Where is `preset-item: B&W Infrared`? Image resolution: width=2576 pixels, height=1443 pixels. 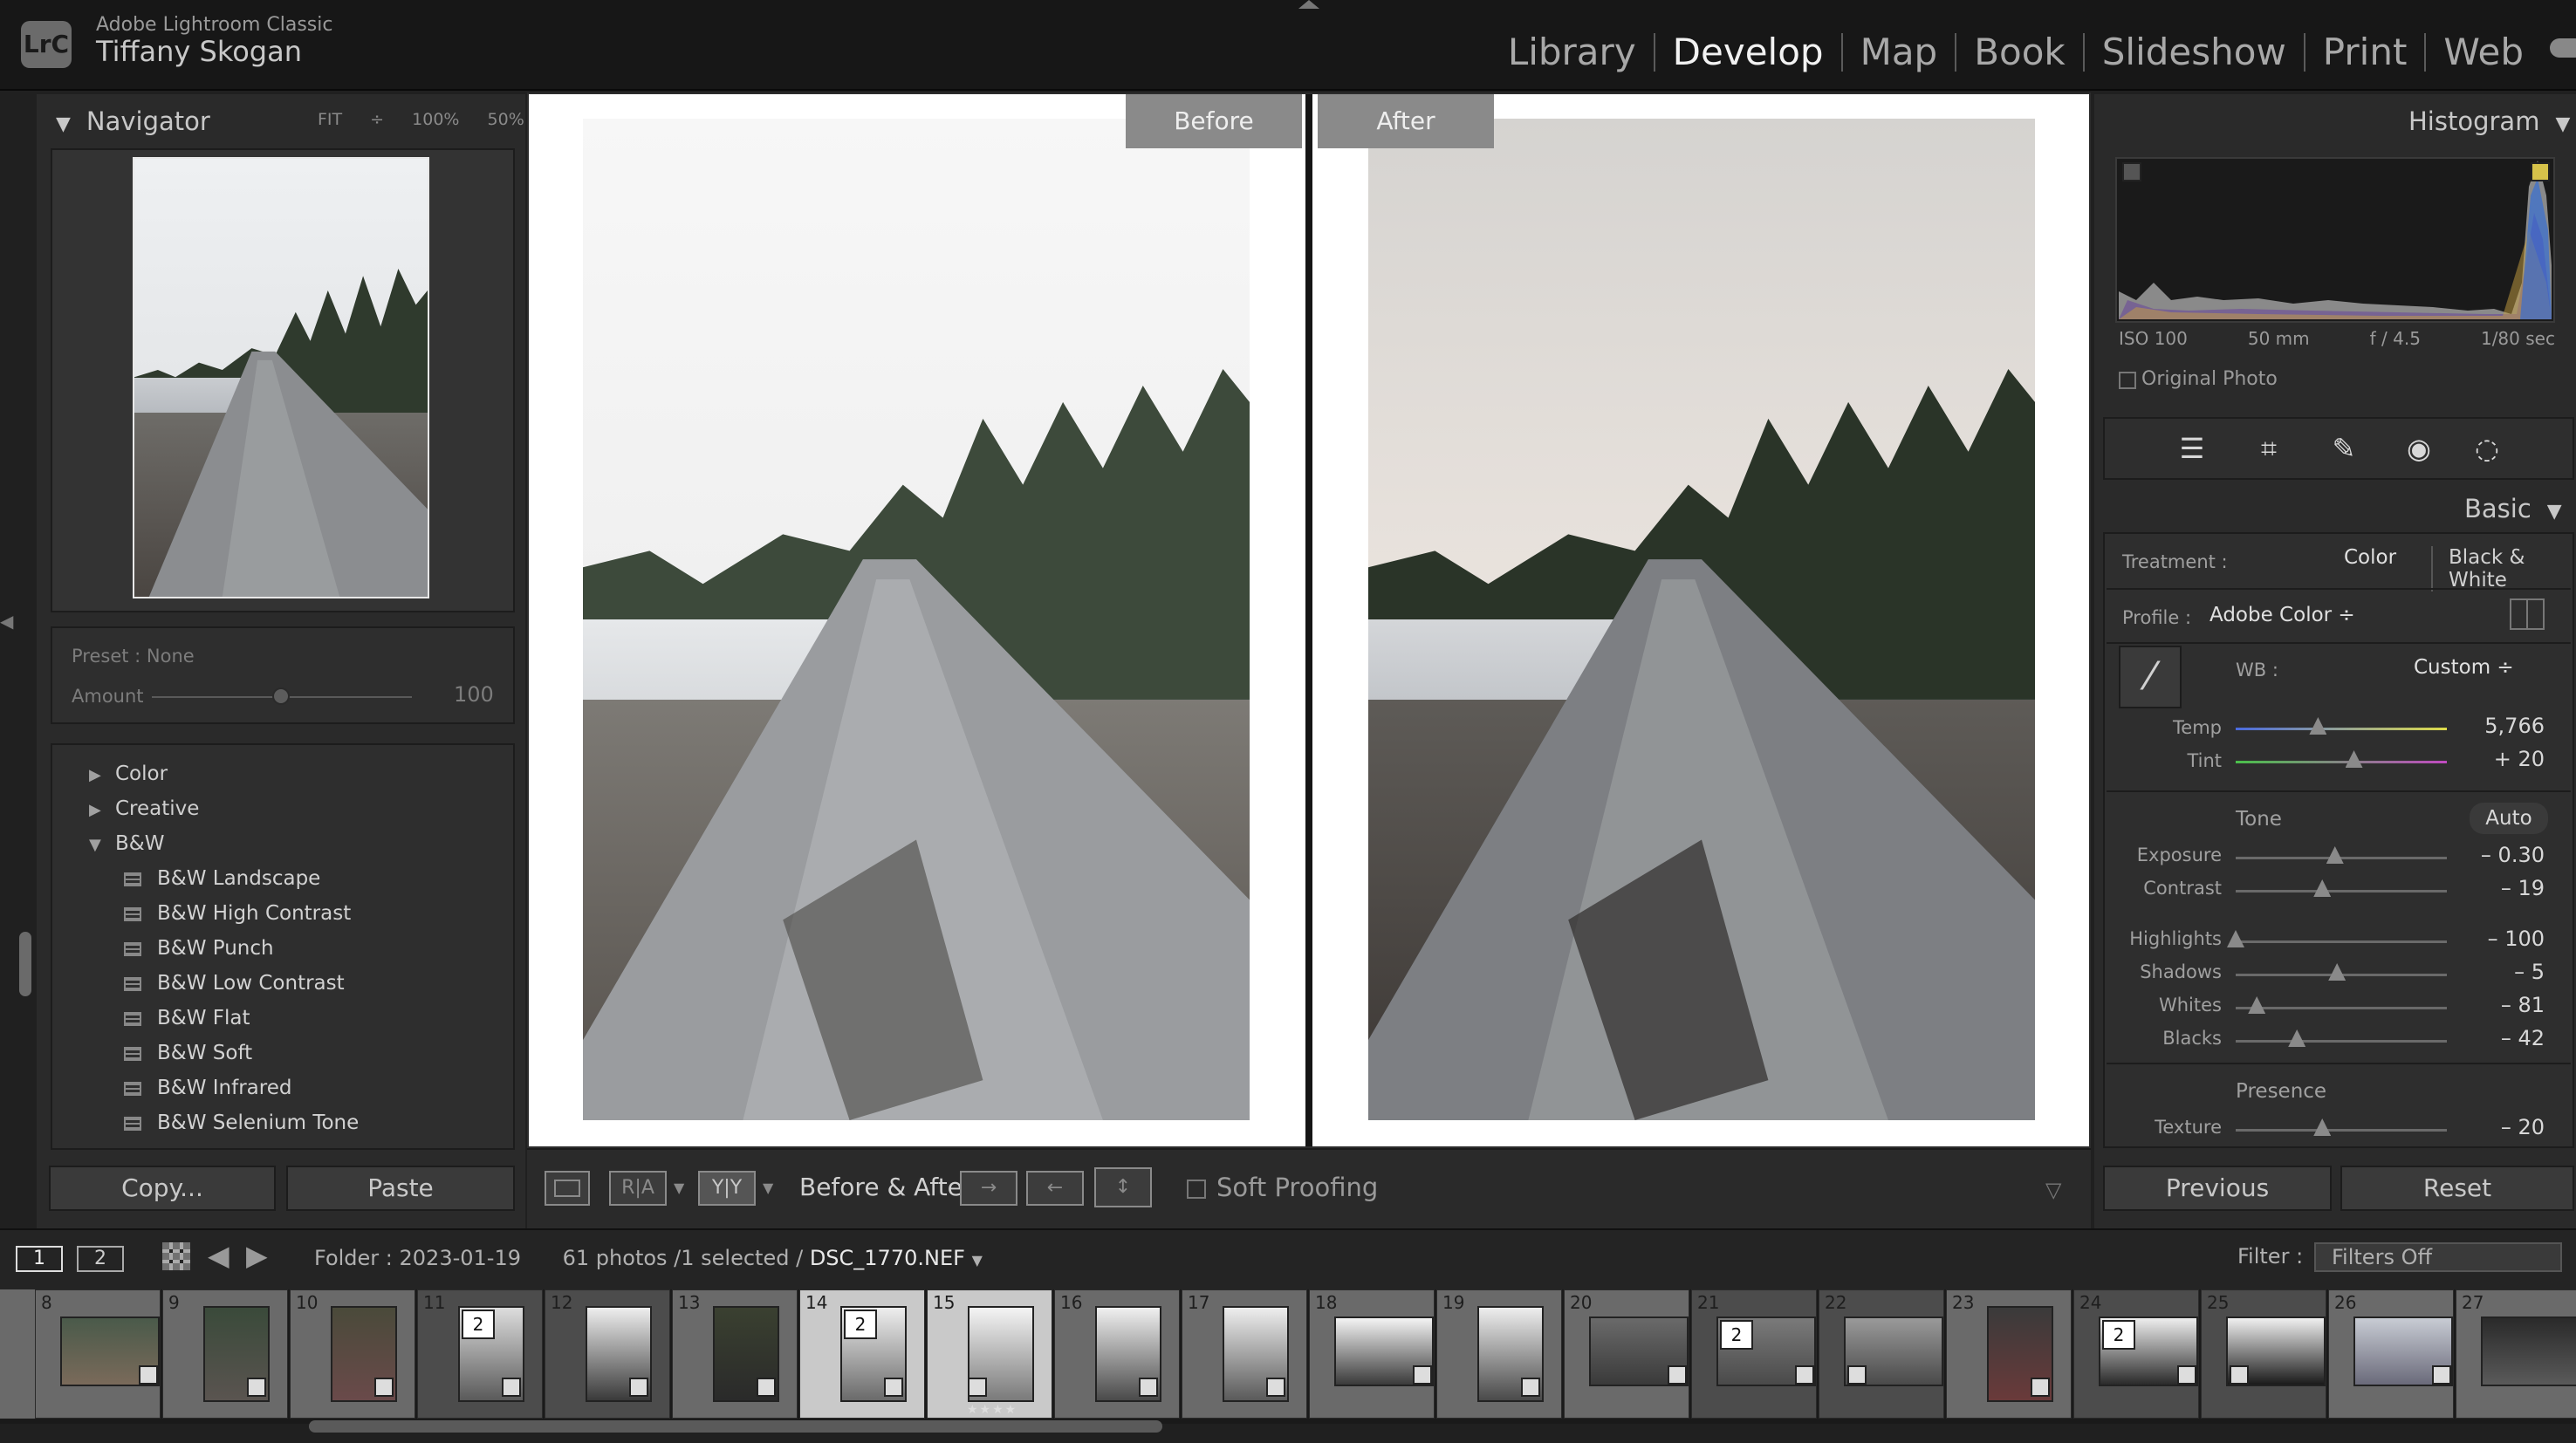
preset-item: B&W Infrared is located at coordinates (207, 1088).